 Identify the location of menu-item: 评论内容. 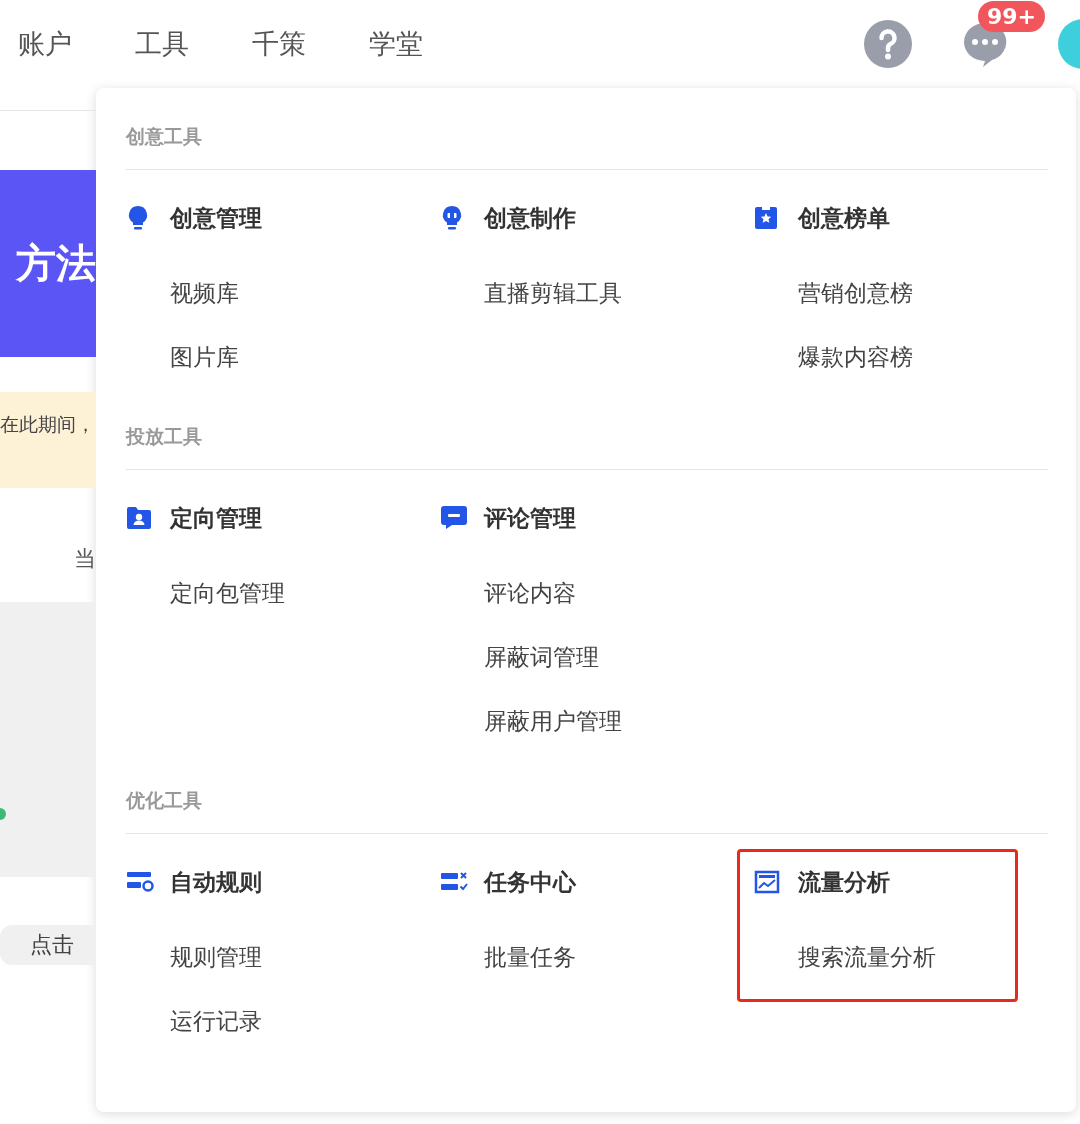
(619, 593).